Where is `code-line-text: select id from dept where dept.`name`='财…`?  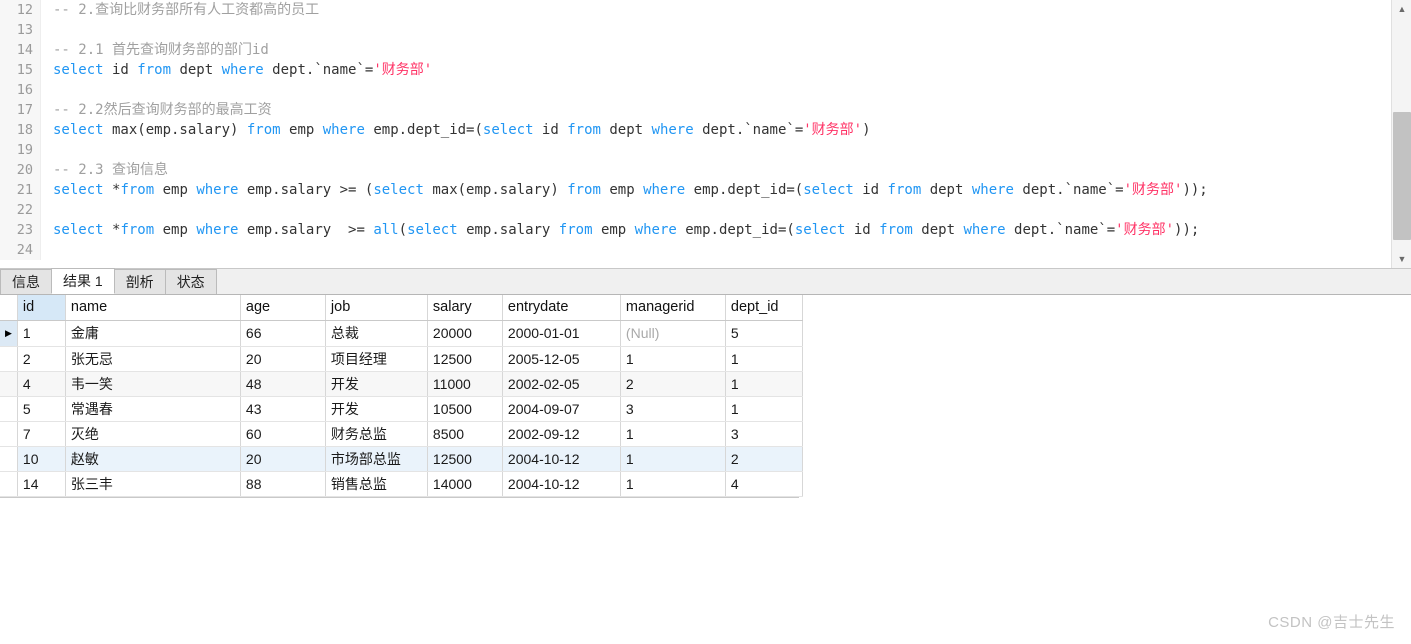
code-line-text: select id from dept where dept.`name`='财… is located at coordinates (715, 70).